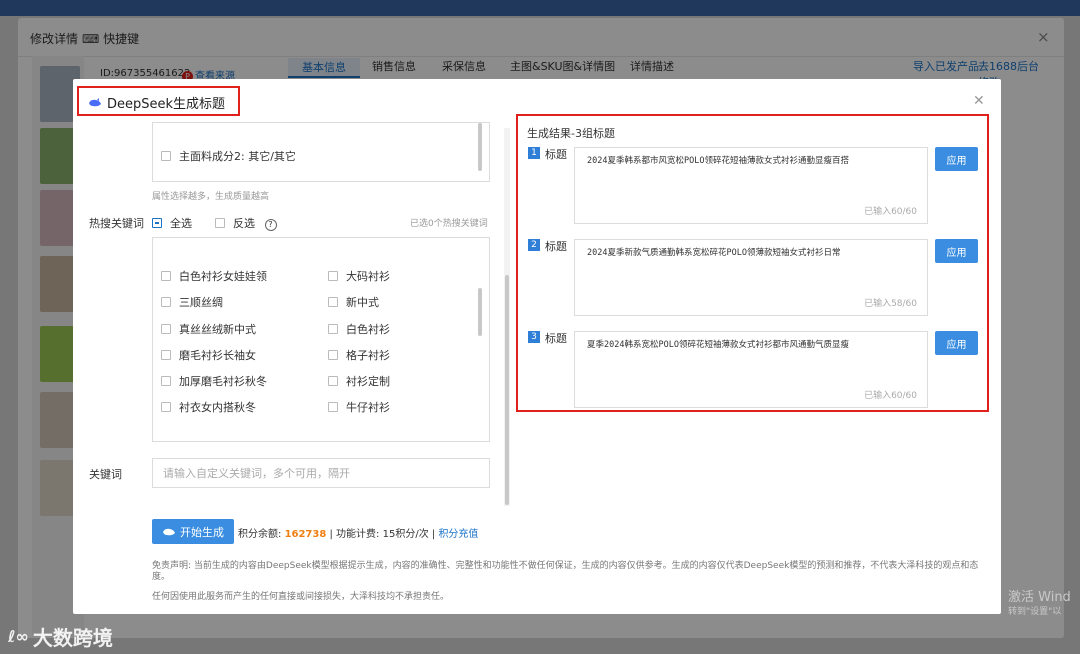  Describe the element at coordinates (359, 355) in the screenshot. I see `keyword-item: 格子衬衫` at that location.